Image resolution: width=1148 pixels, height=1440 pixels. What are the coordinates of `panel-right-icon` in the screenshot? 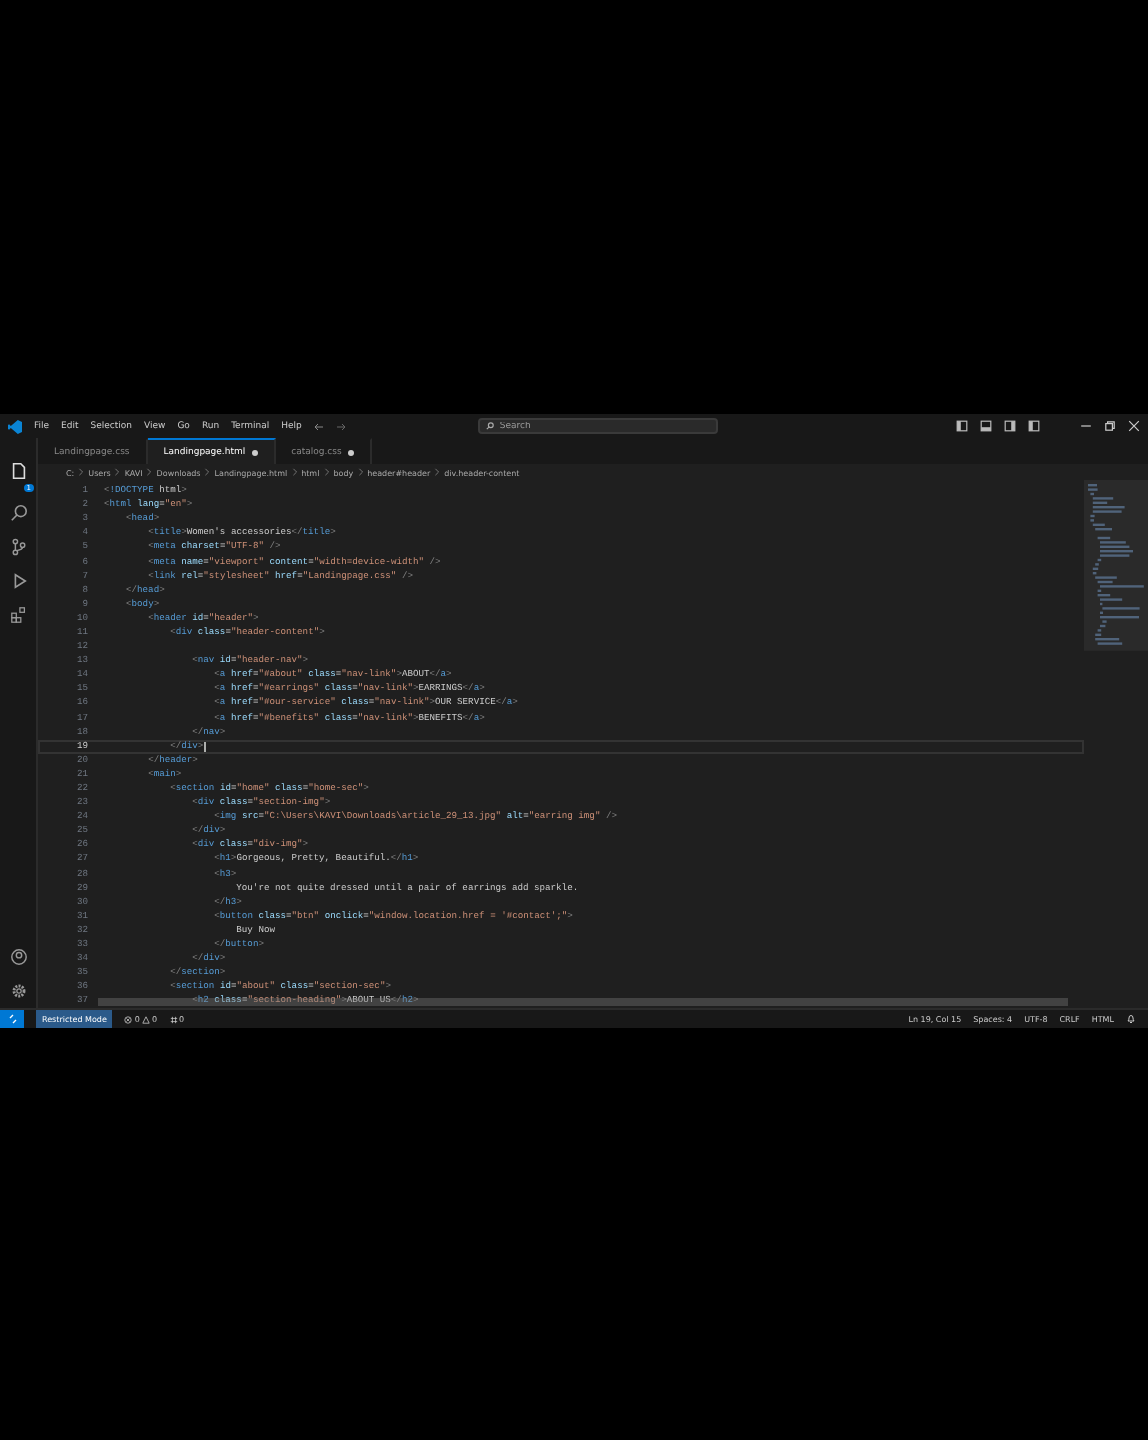 It's located at (1010, 426).